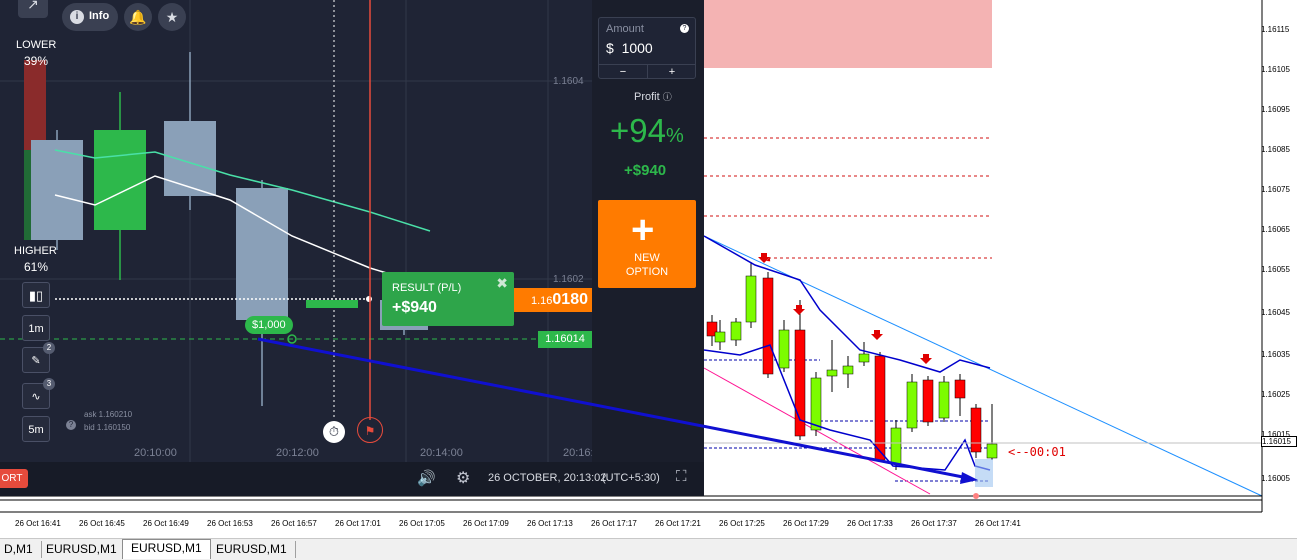 This screenshot has width=1297, height=560. What do you see at coordinates (49, 348) in the screenshot?
I see `draw-badge: 2` at bounding box center [49, 348].